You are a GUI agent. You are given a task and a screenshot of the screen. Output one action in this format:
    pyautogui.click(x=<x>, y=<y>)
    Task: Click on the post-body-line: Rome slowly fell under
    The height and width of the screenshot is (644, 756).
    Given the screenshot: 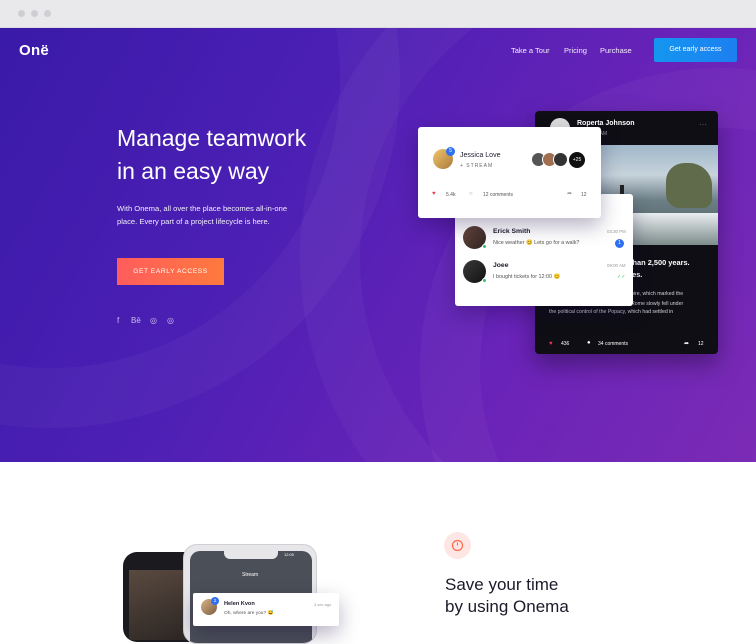 What is the action you would take?
    pyautogui.click(x=657, y=304)
    